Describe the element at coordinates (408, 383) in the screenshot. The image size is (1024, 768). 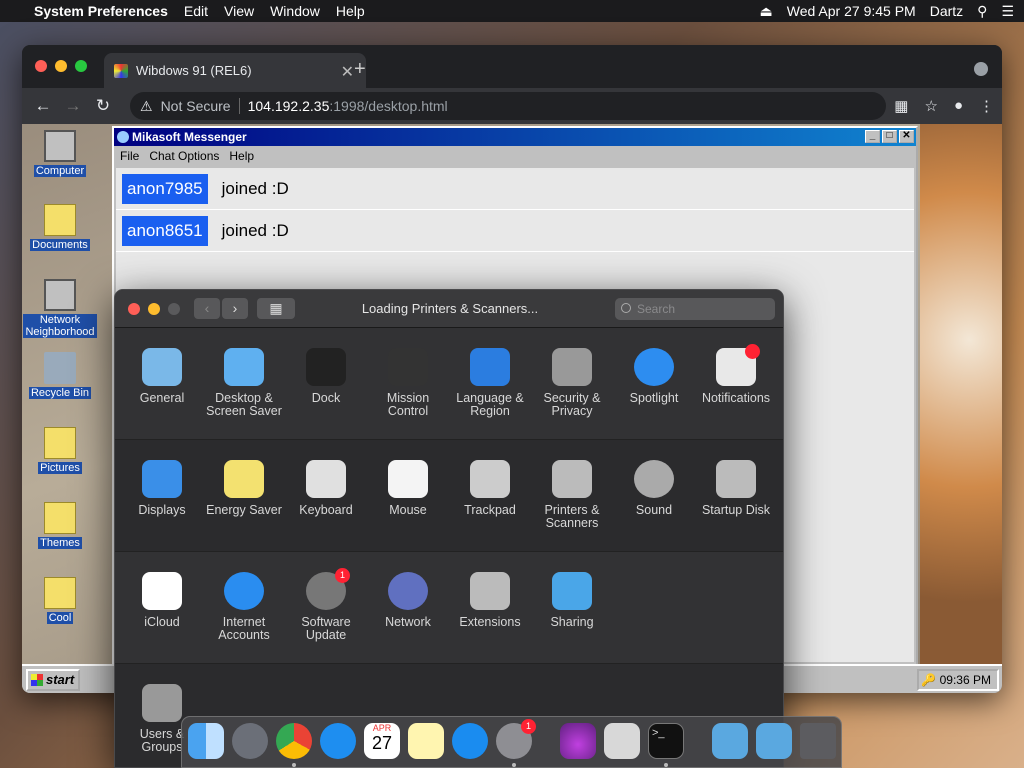
I see `pref-pane-mission-control: Mission Control` at that location.